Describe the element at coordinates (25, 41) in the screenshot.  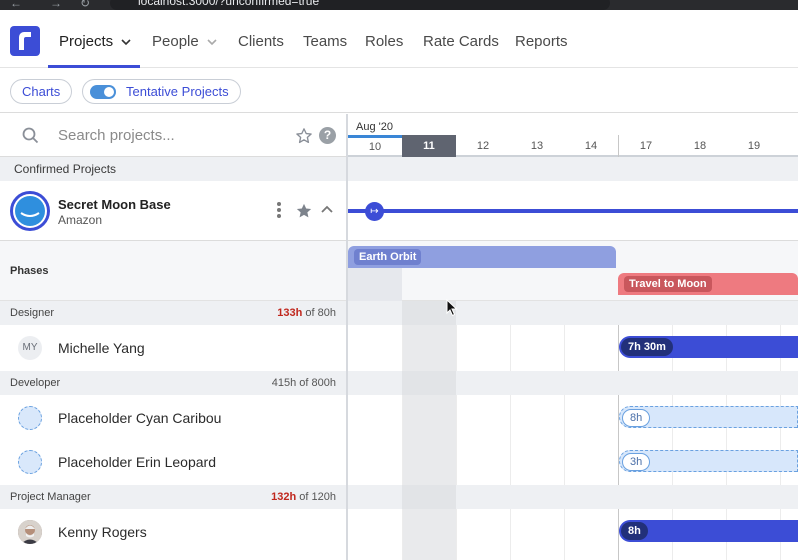
I see `app-logo` at that location.